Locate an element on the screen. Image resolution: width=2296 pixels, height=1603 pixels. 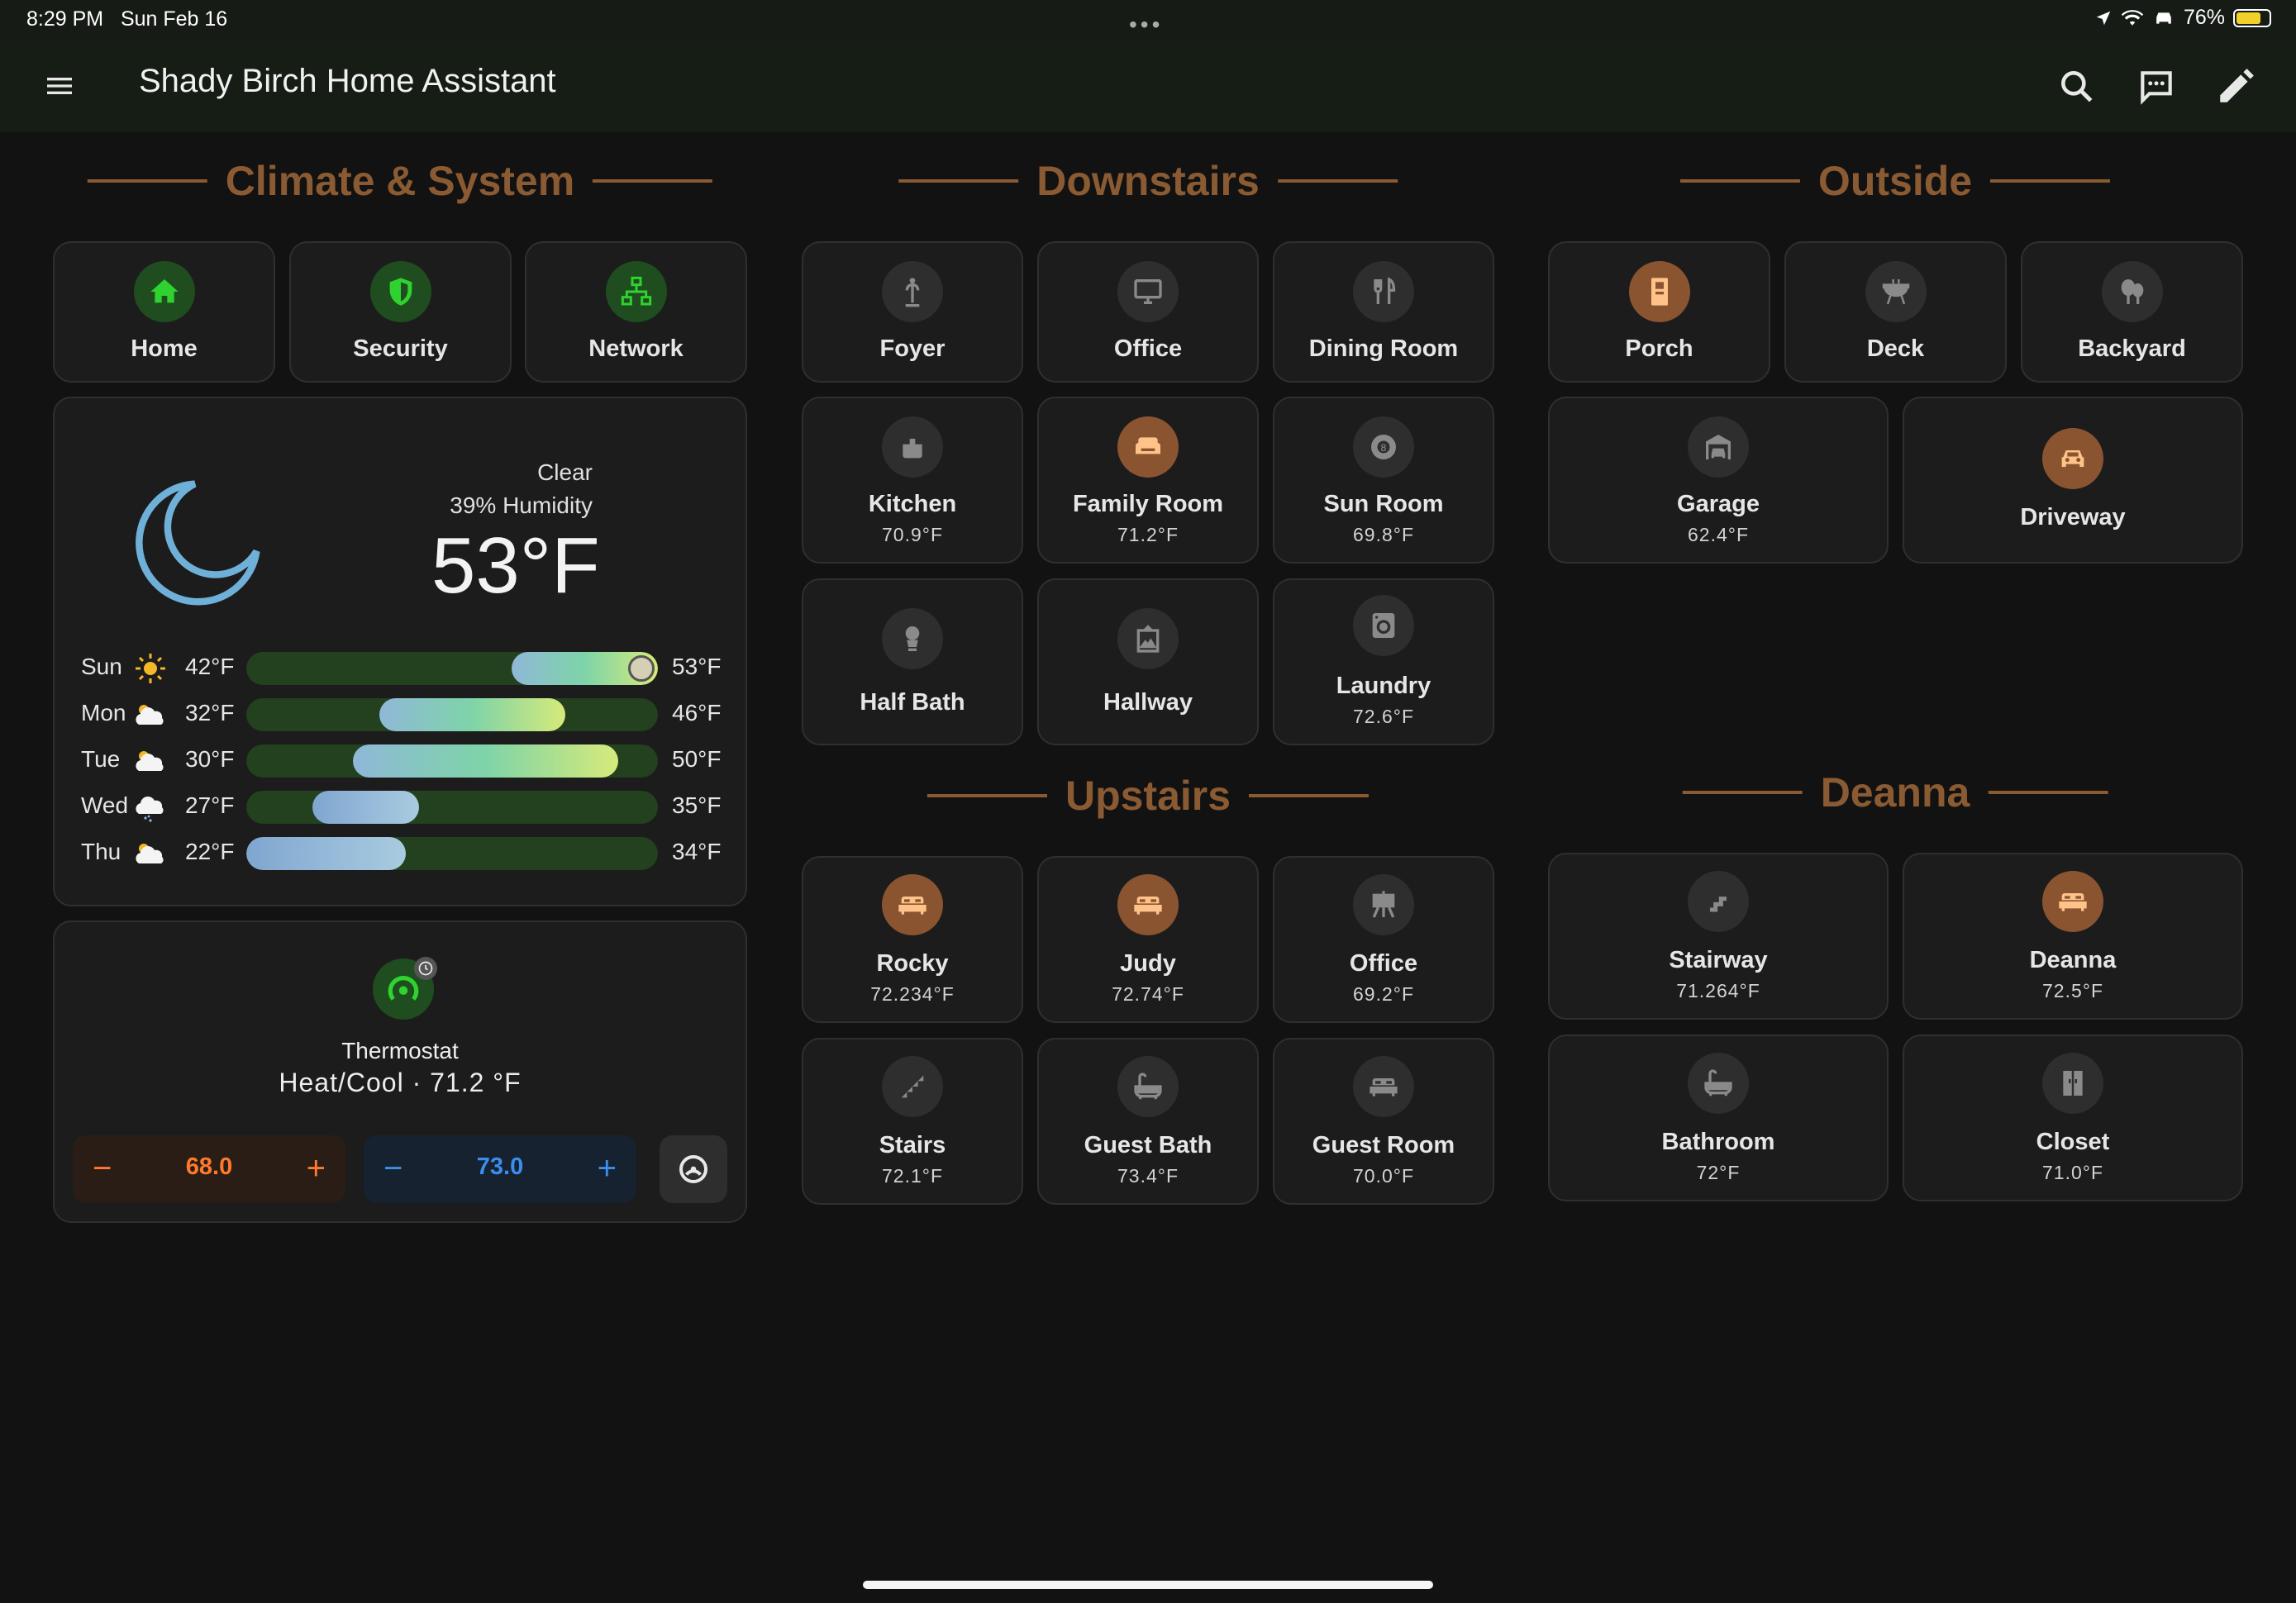
section-title: Outside is located at coordinates (1895, 181).